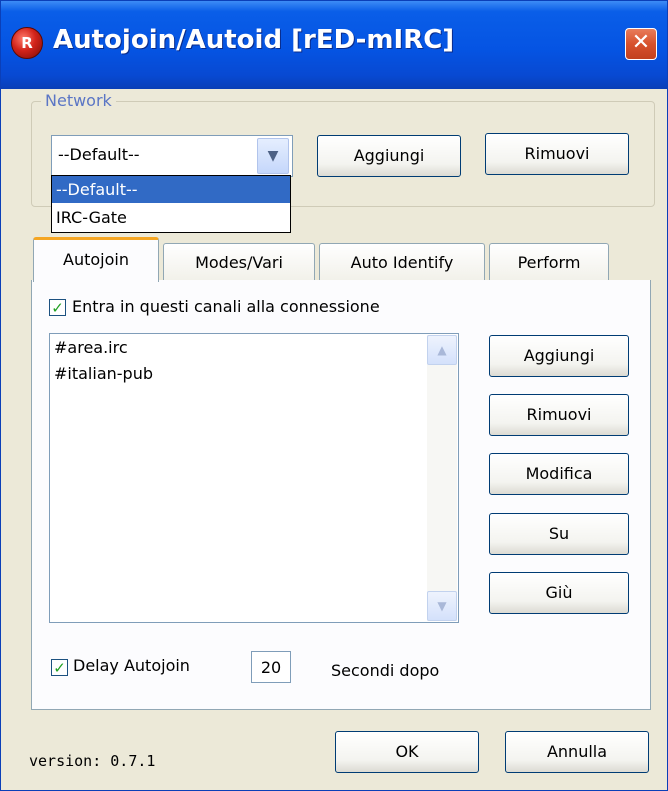 Image resolution: width=668 pixels, height=791 pixels. Describe the element at coordinates (442, 478) in the screenshot. I see `channel-list-scrollbar: ▲ ▼` at that location.